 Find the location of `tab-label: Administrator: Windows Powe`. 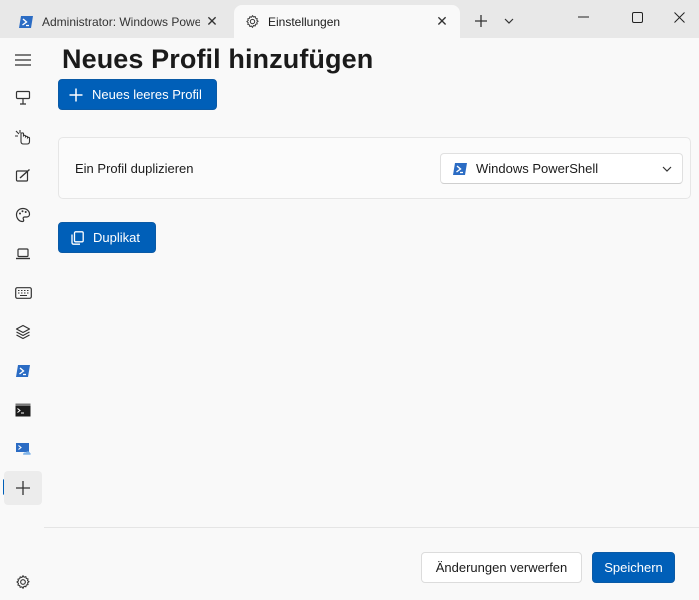

tab-label: Administrator: Windows Powe is located at coordinates (121, 21).